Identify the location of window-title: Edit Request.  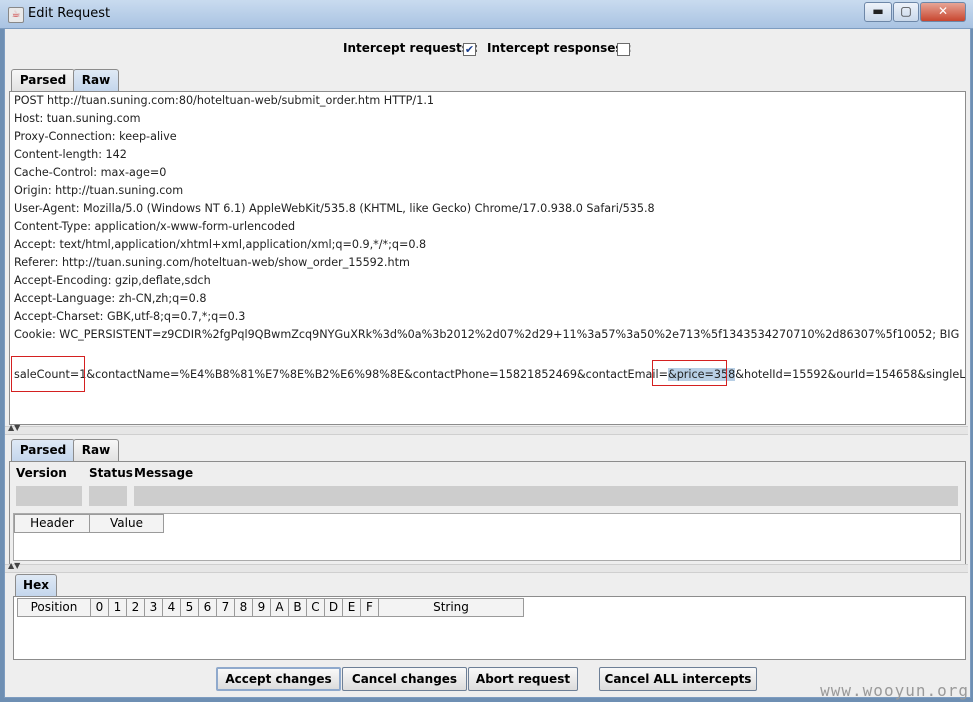
(69, 13).